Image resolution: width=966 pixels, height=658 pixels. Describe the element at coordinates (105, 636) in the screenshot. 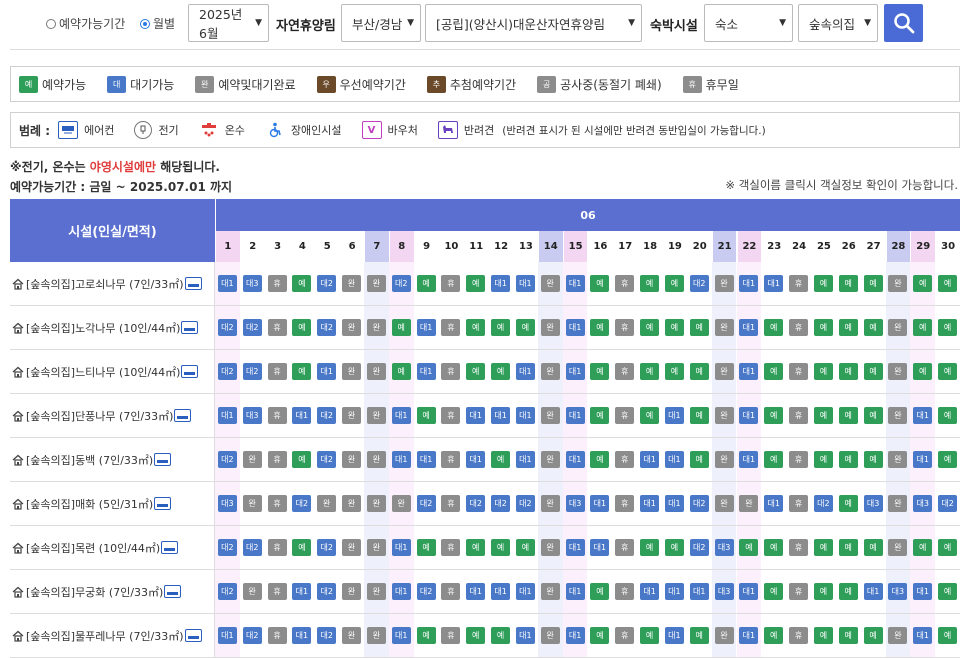

I see `room-name-text: [숲속의집]물푸레나무 (7인/33㎡)` at that location.